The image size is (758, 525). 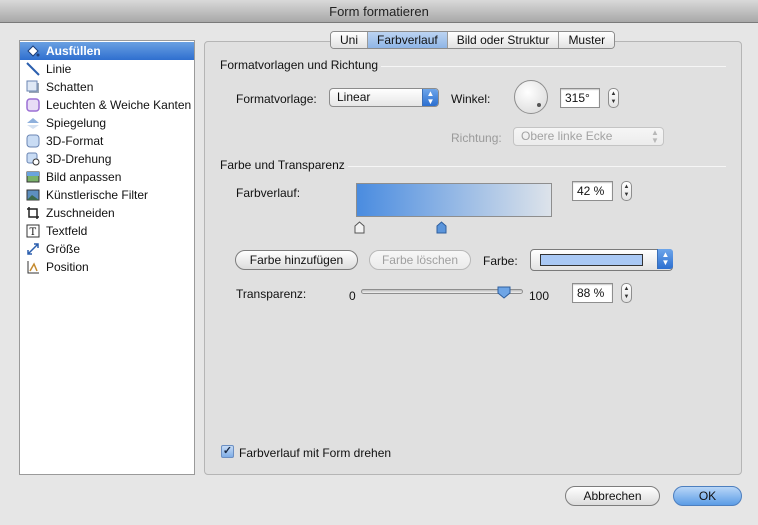 I want to click on size-icon, so click(x=33, y=249).